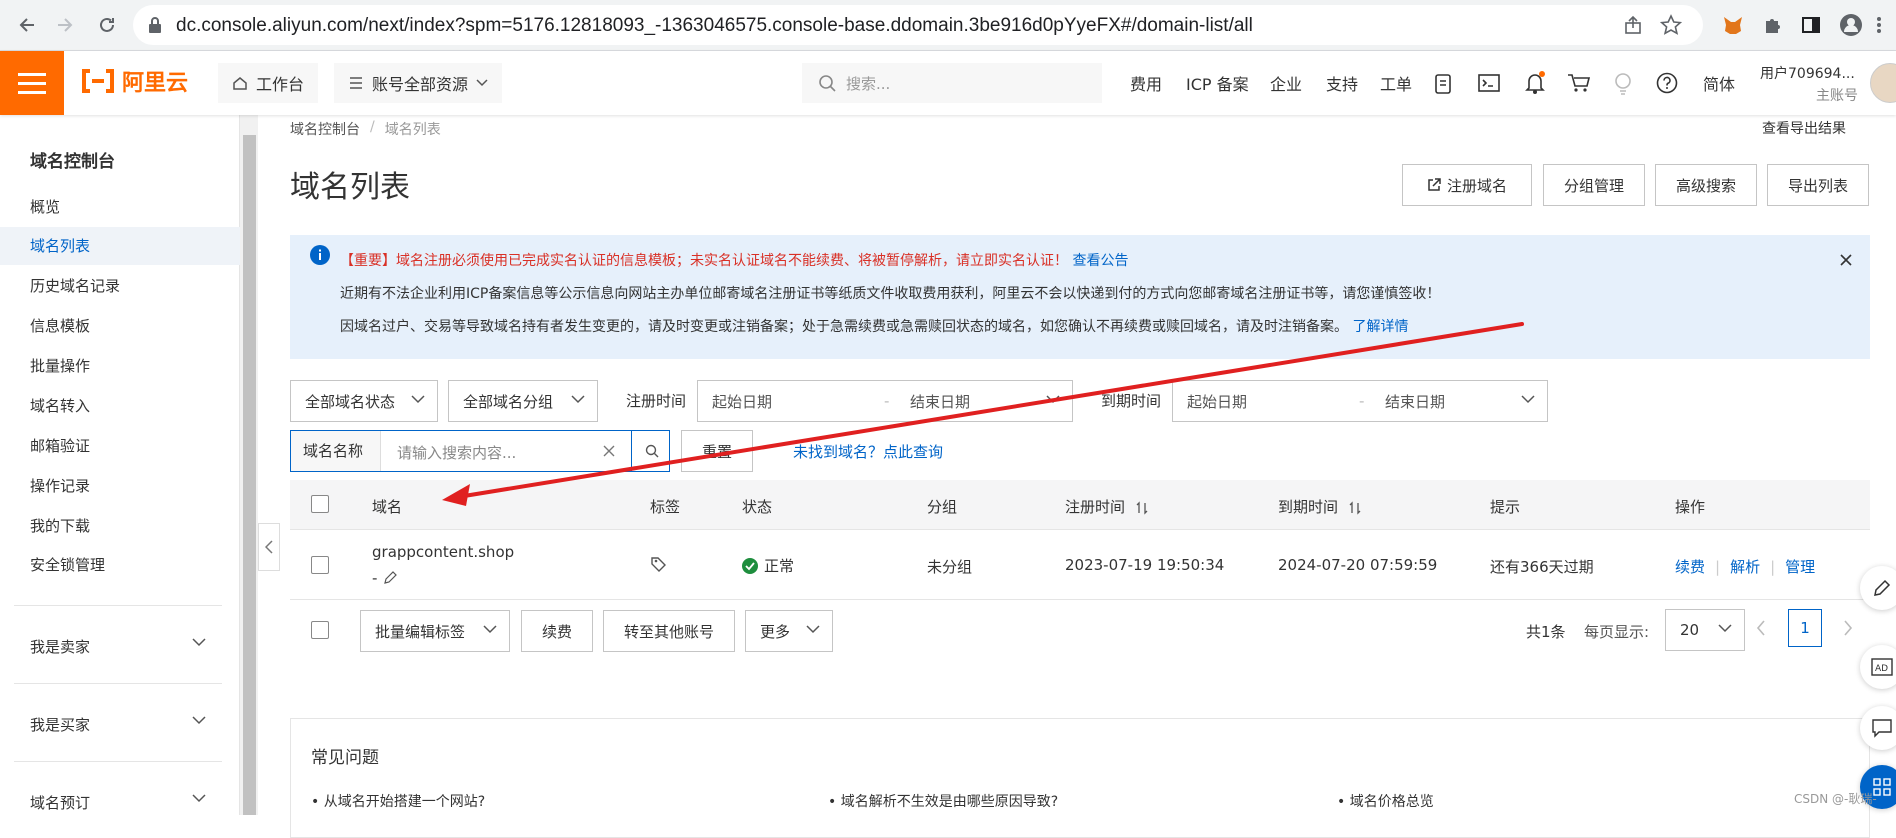 The image size is (1896, 838). What do you see at coordinates (120, 526) in the screenshot?
I see `sidebar-item-downloads: 我的下载` at bounding box center [120, 526].